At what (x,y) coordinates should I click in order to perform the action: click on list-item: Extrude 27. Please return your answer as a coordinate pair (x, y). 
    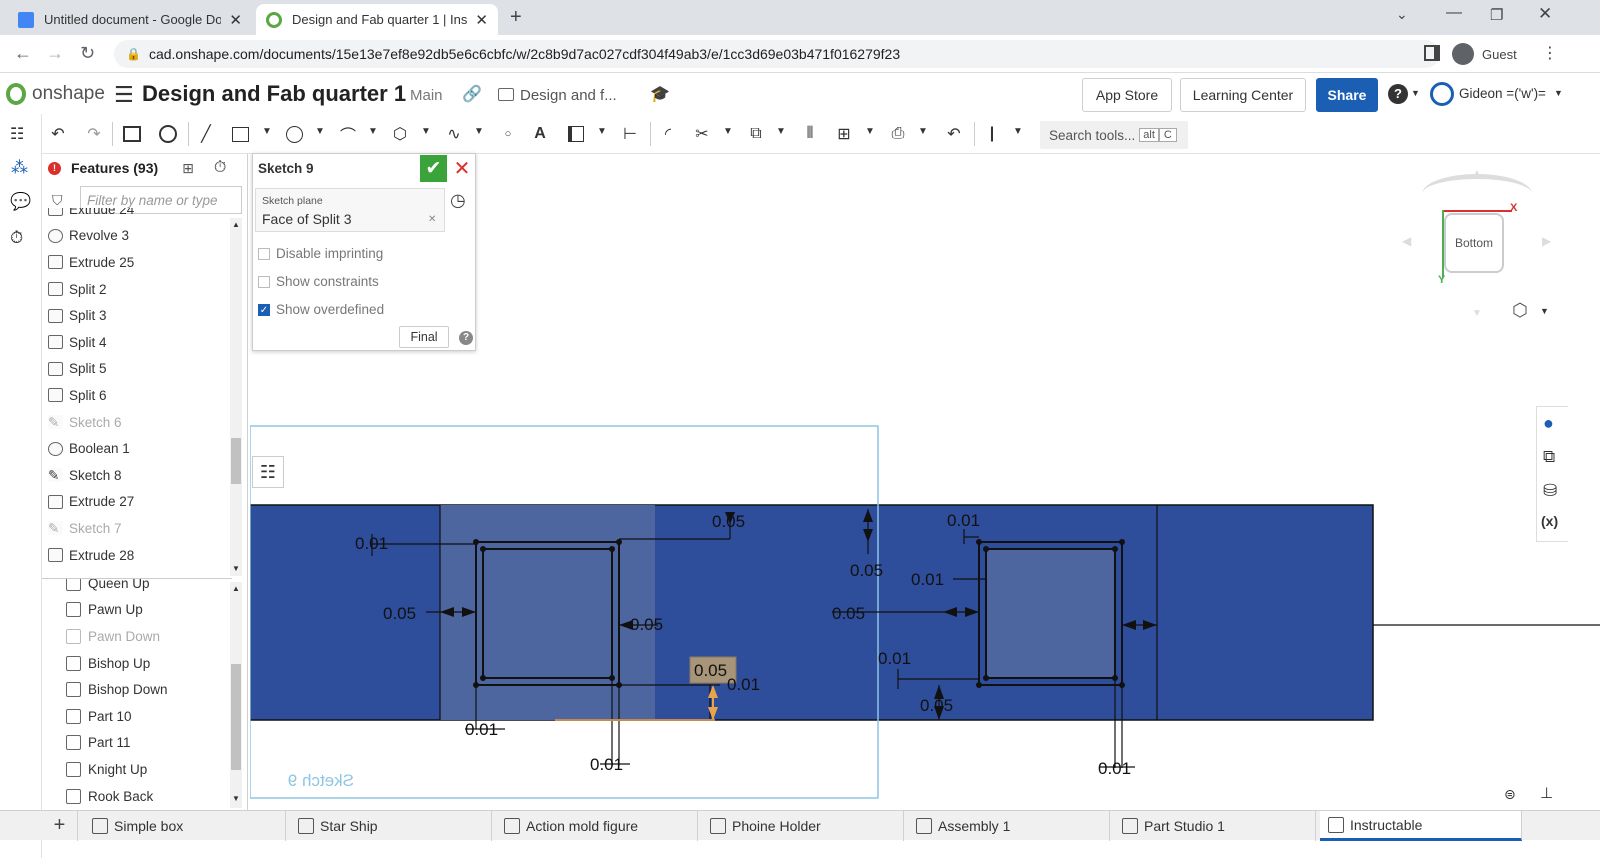
    Looking at the image, I should click on (137, 502).